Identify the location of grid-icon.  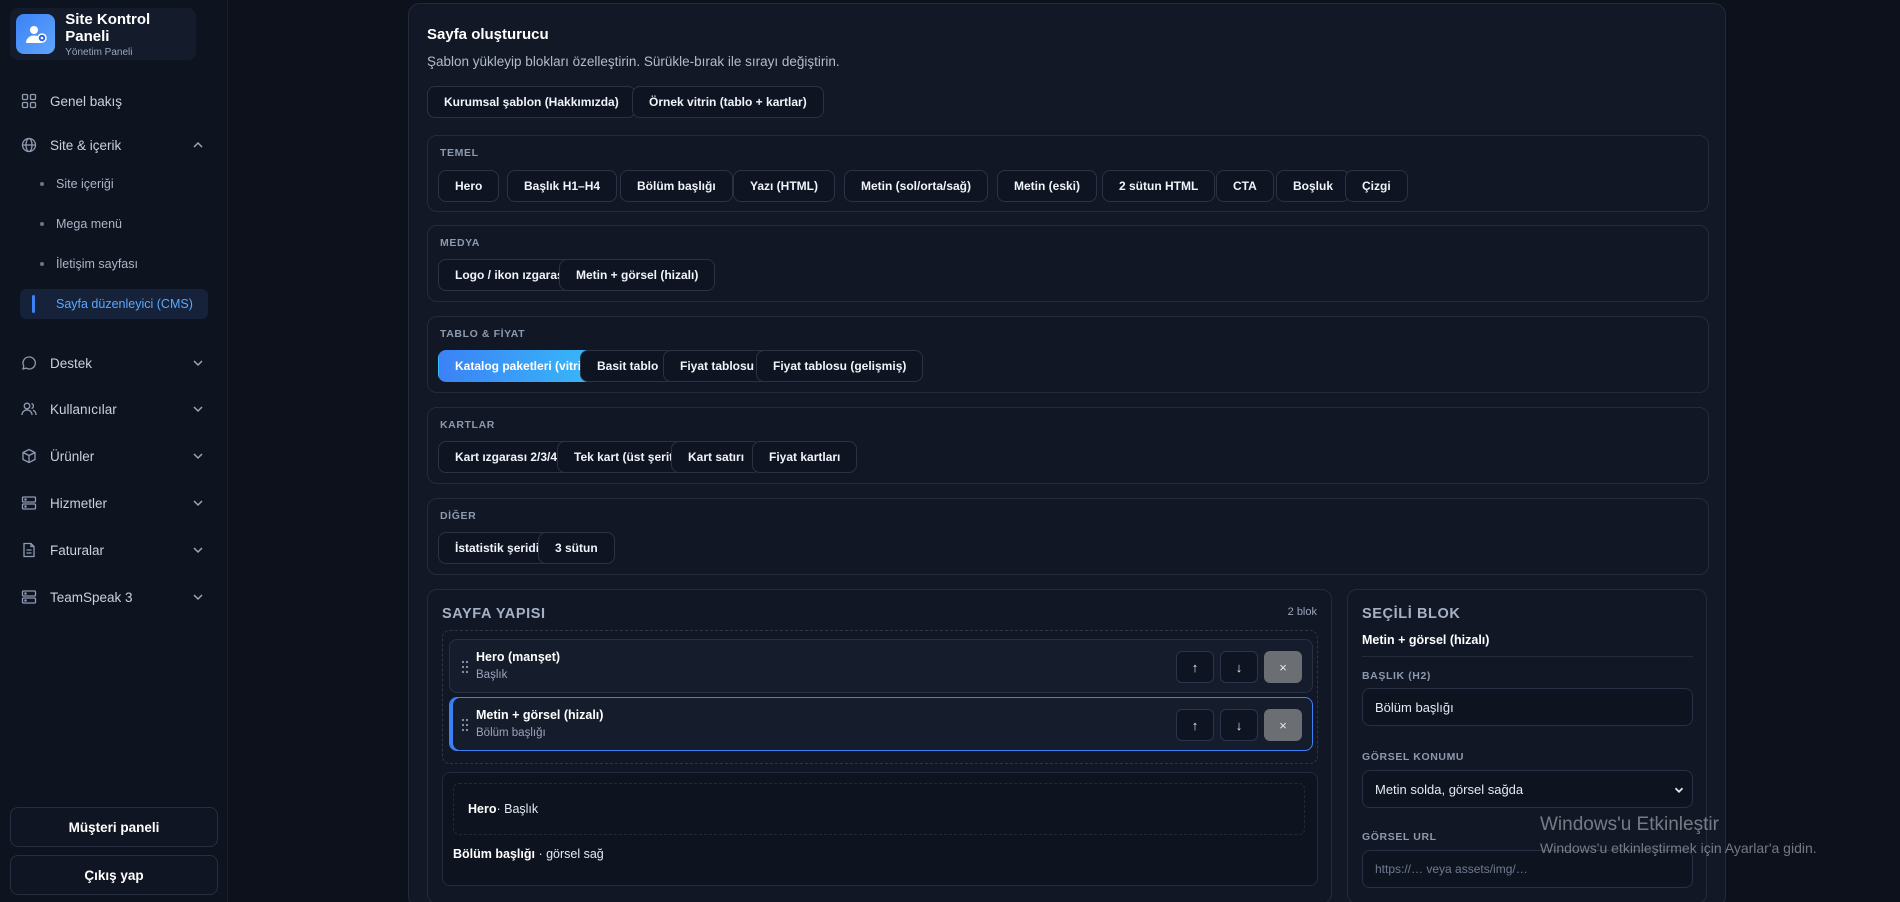
(29, 101).